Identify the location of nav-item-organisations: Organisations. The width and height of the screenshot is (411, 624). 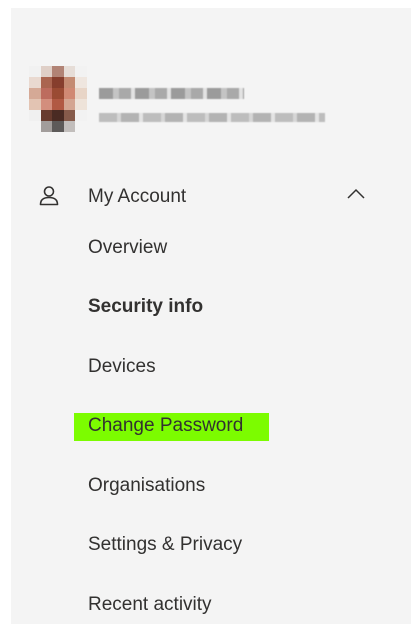
(146, 486).